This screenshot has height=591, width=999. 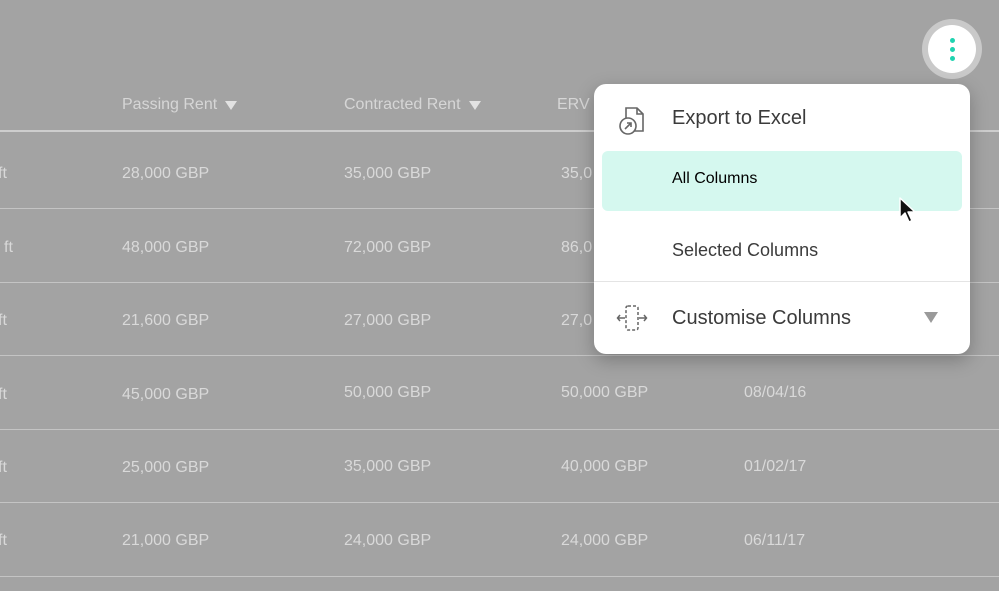 What do you see at coordinates (577, 320) in the screenshot?
I see `table-cell-erv: 27,0` at bounding box center [577, 320].